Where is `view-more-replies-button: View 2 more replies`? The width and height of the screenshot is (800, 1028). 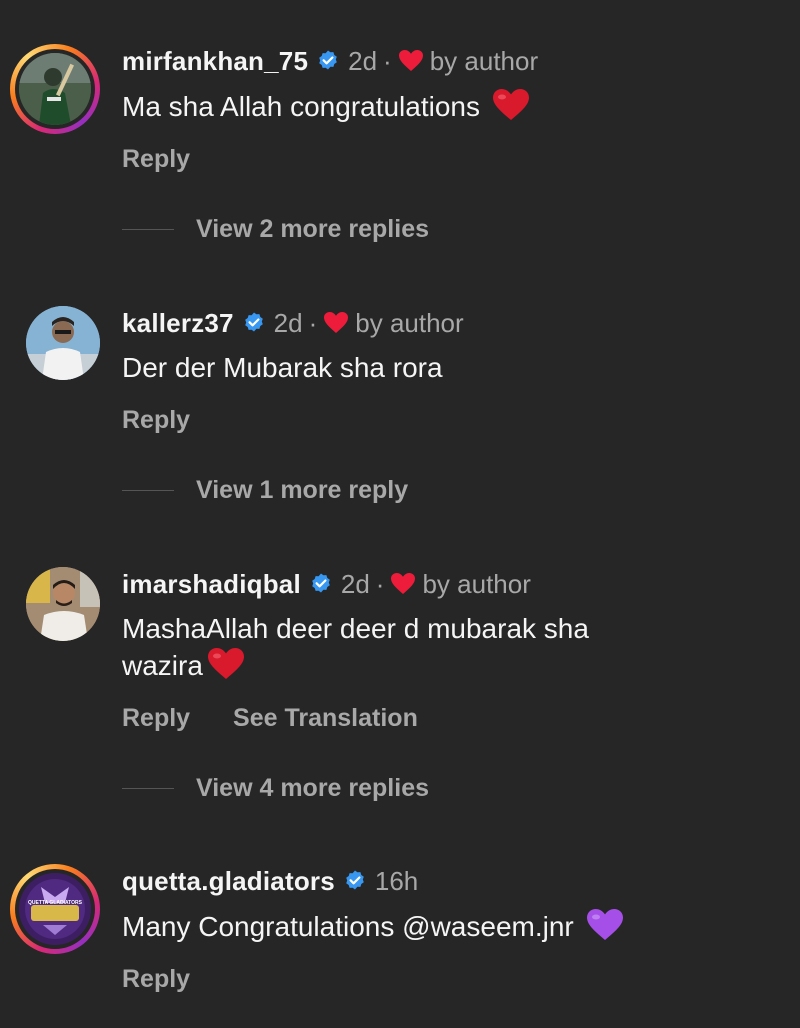 view-more-replies-button: View 2 more replies is located at coordinates (275, 229).